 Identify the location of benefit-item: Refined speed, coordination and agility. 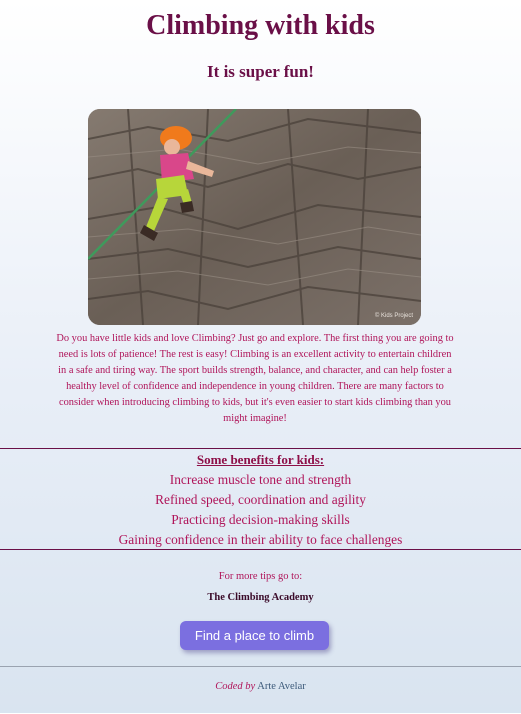
(260, 499).